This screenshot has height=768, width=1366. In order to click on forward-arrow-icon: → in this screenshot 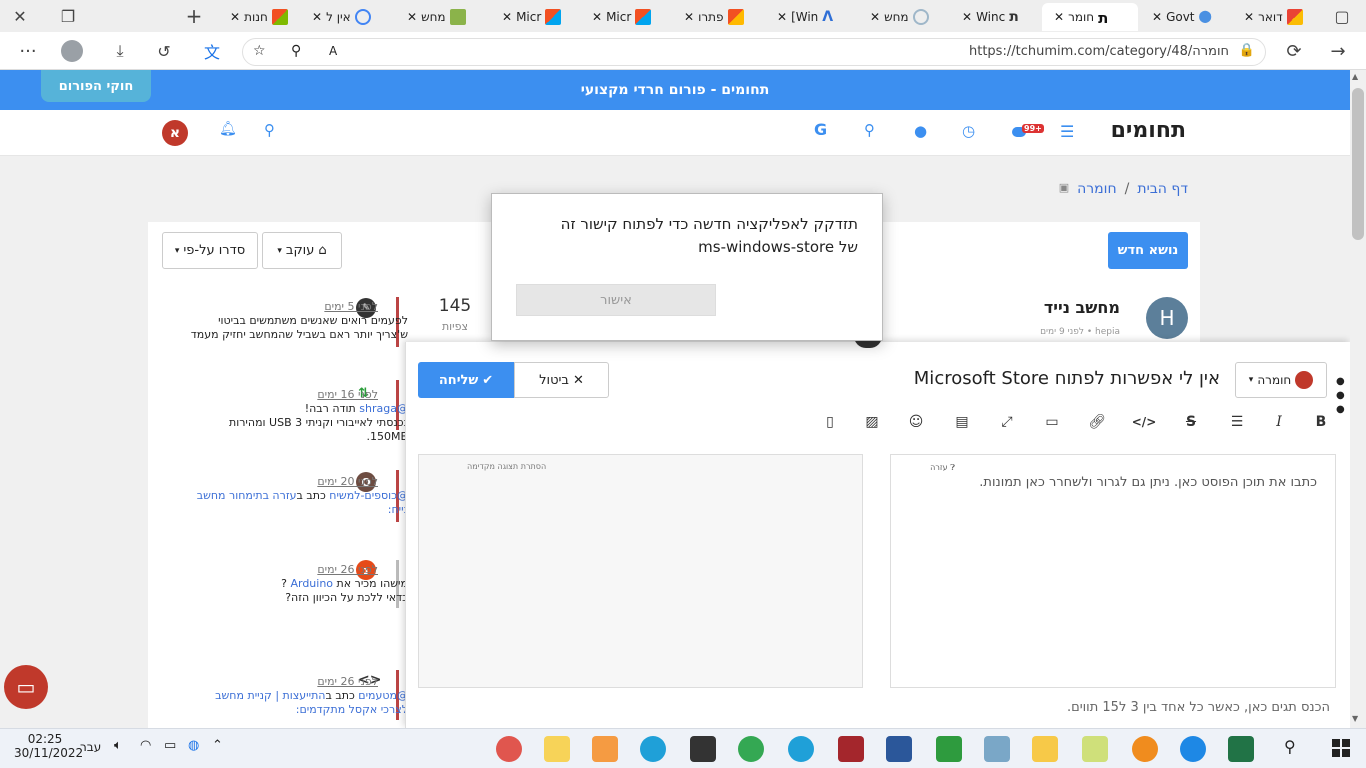, I will do `click(1338, 51)`.